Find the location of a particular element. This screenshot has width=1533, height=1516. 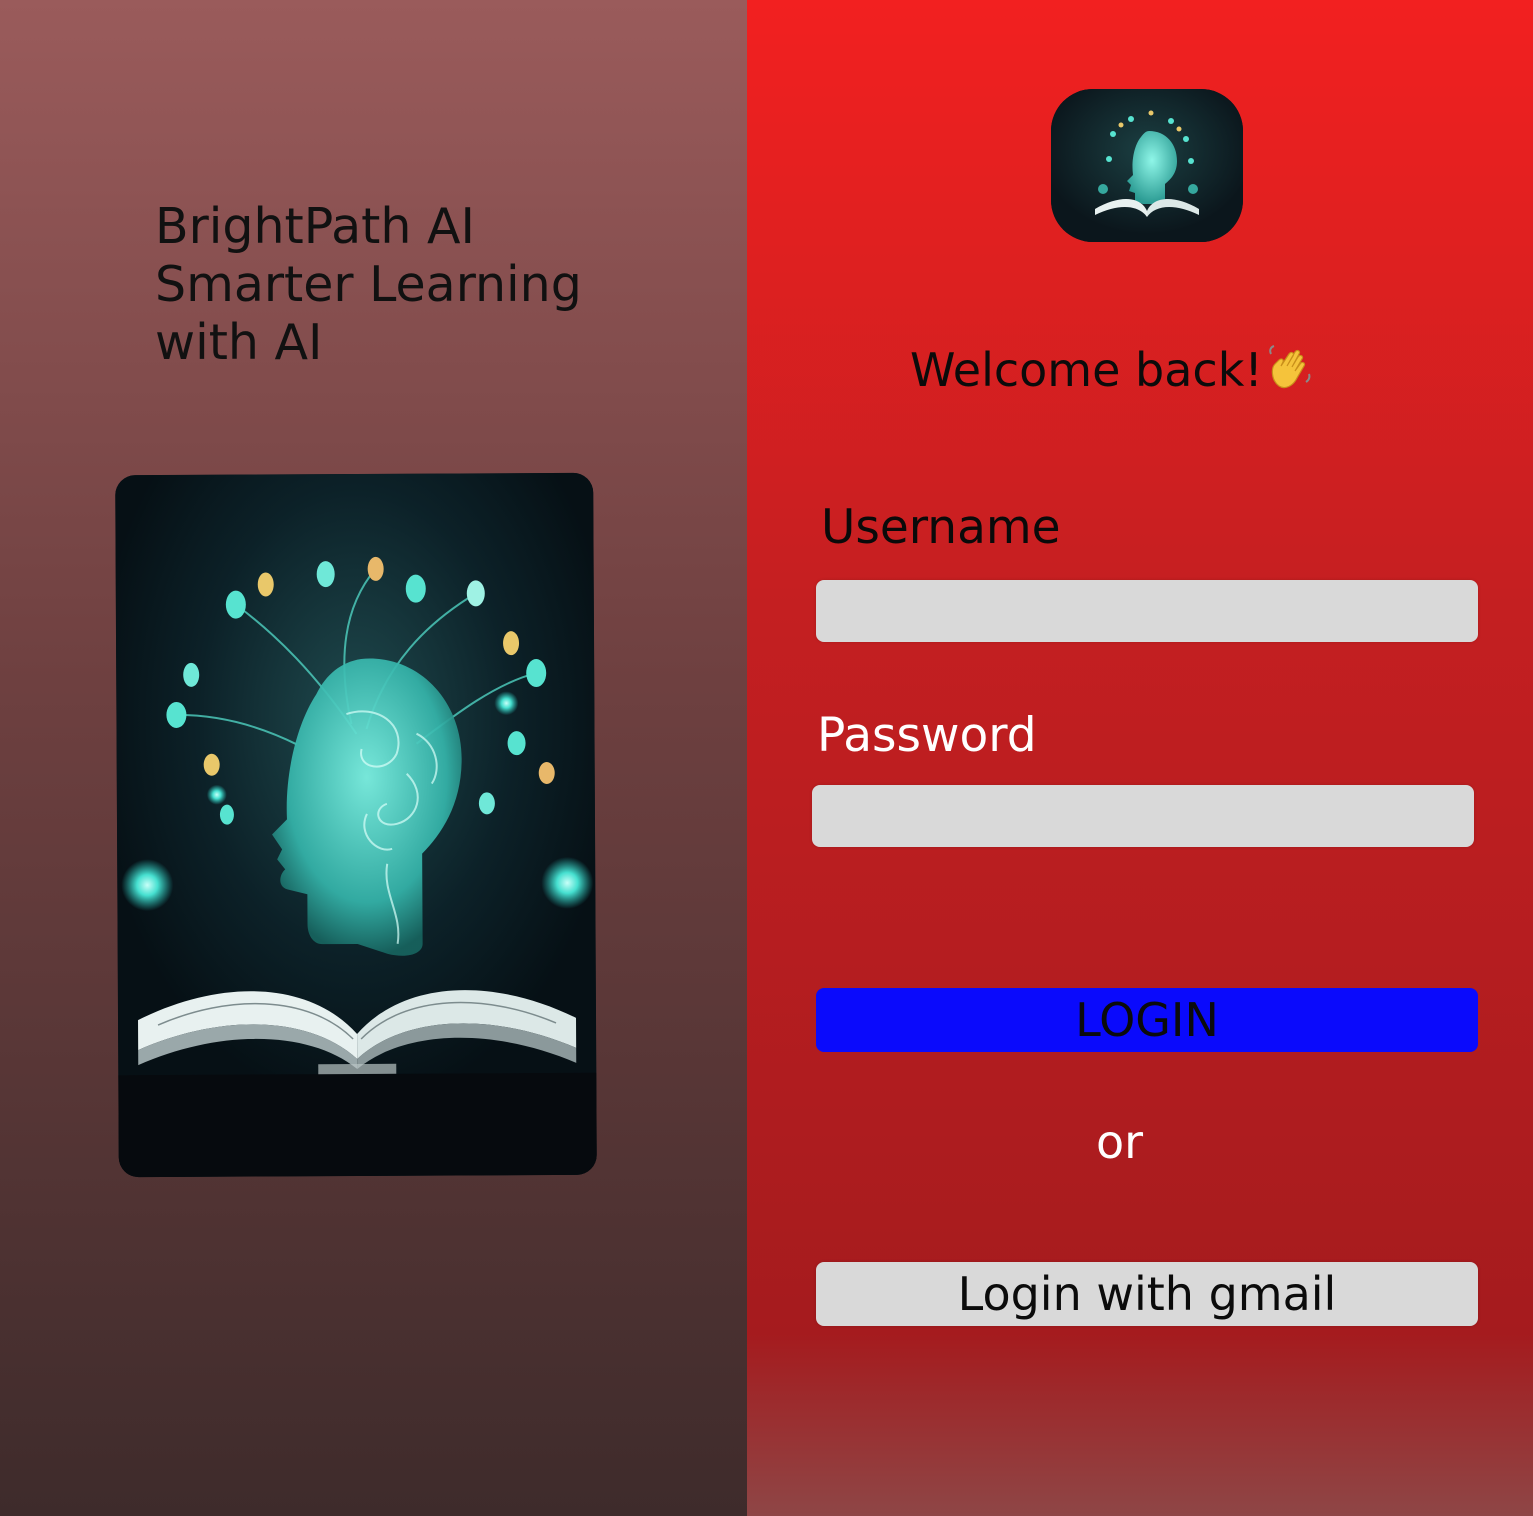

app-logo is located at coordinates (1147, 165).